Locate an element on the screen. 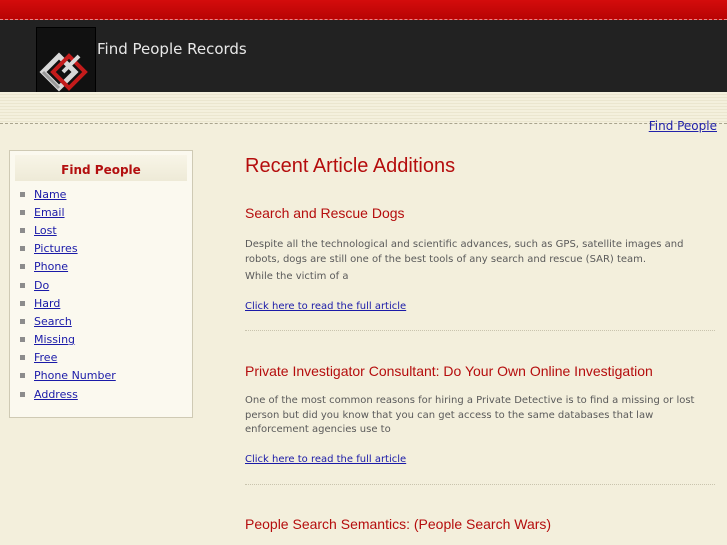  sidebar-link: Do is located at coordinates (41, 285).